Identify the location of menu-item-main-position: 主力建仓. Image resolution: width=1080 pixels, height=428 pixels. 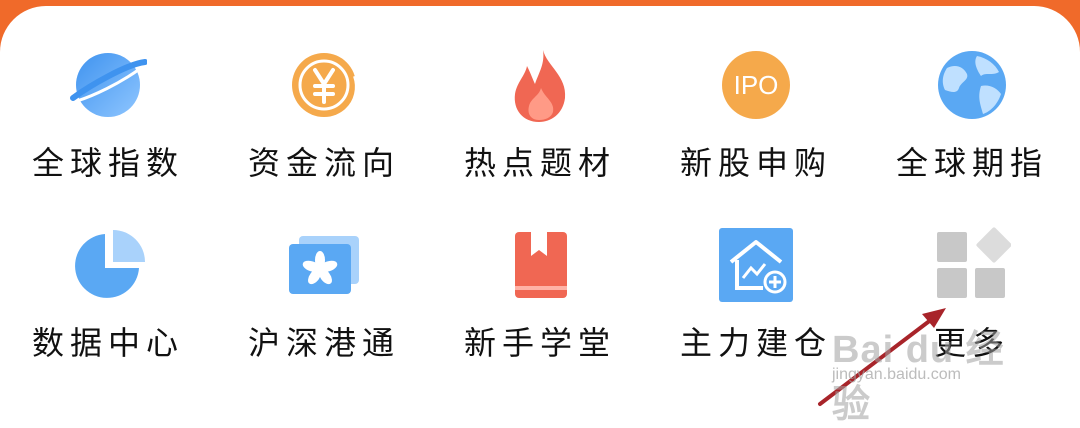
(756, 276).